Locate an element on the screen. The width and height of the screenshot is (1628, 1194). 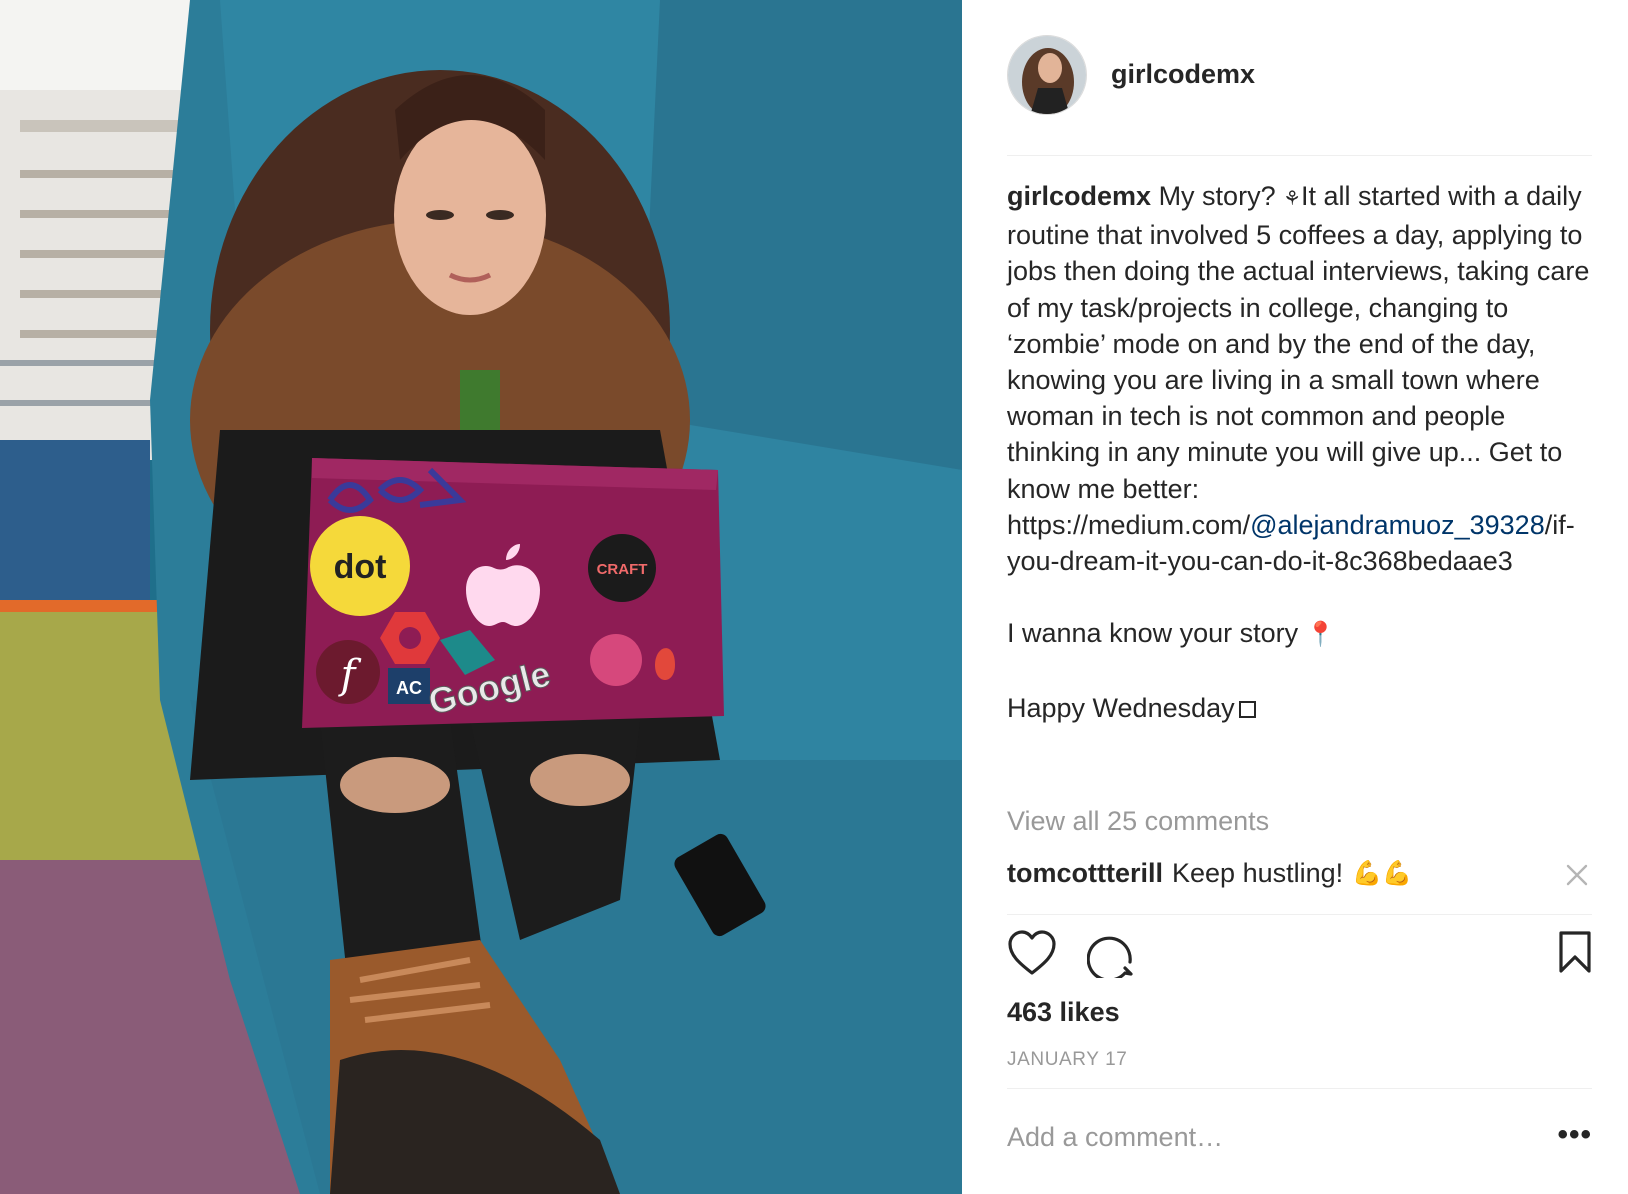
dot-sticker-label: dot is located at coordinates (360, 567).